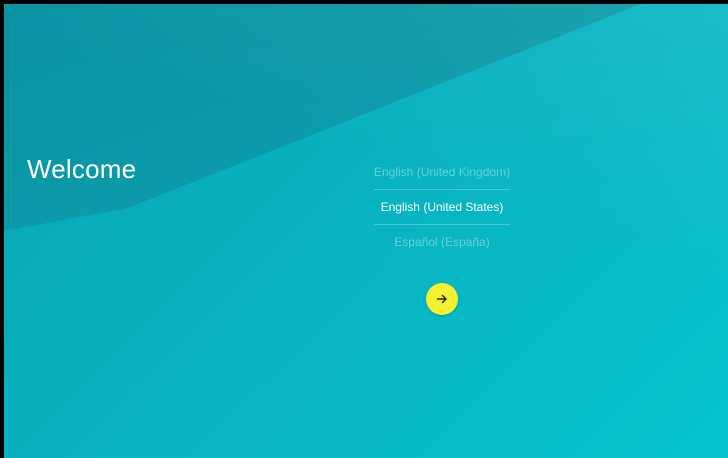  I want to click on next-button, so click(442, 299).